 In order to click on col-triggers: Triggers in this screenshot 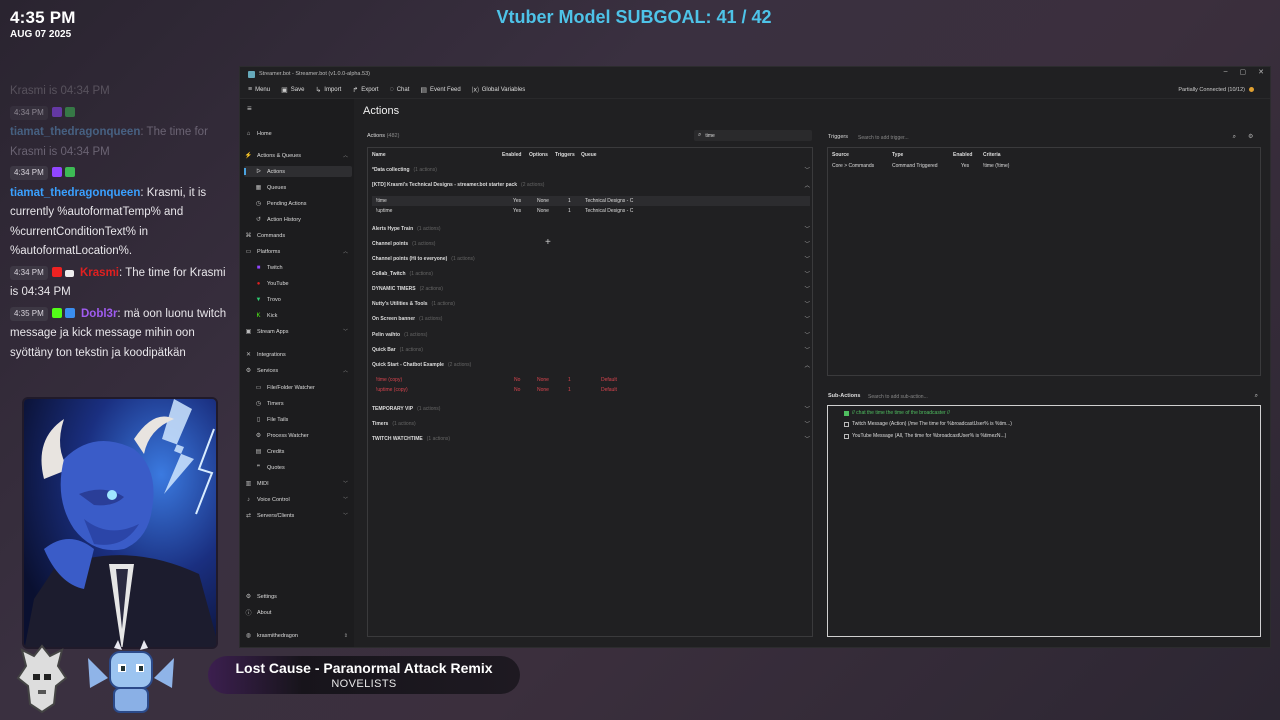, I will do `click(565, 155)`.